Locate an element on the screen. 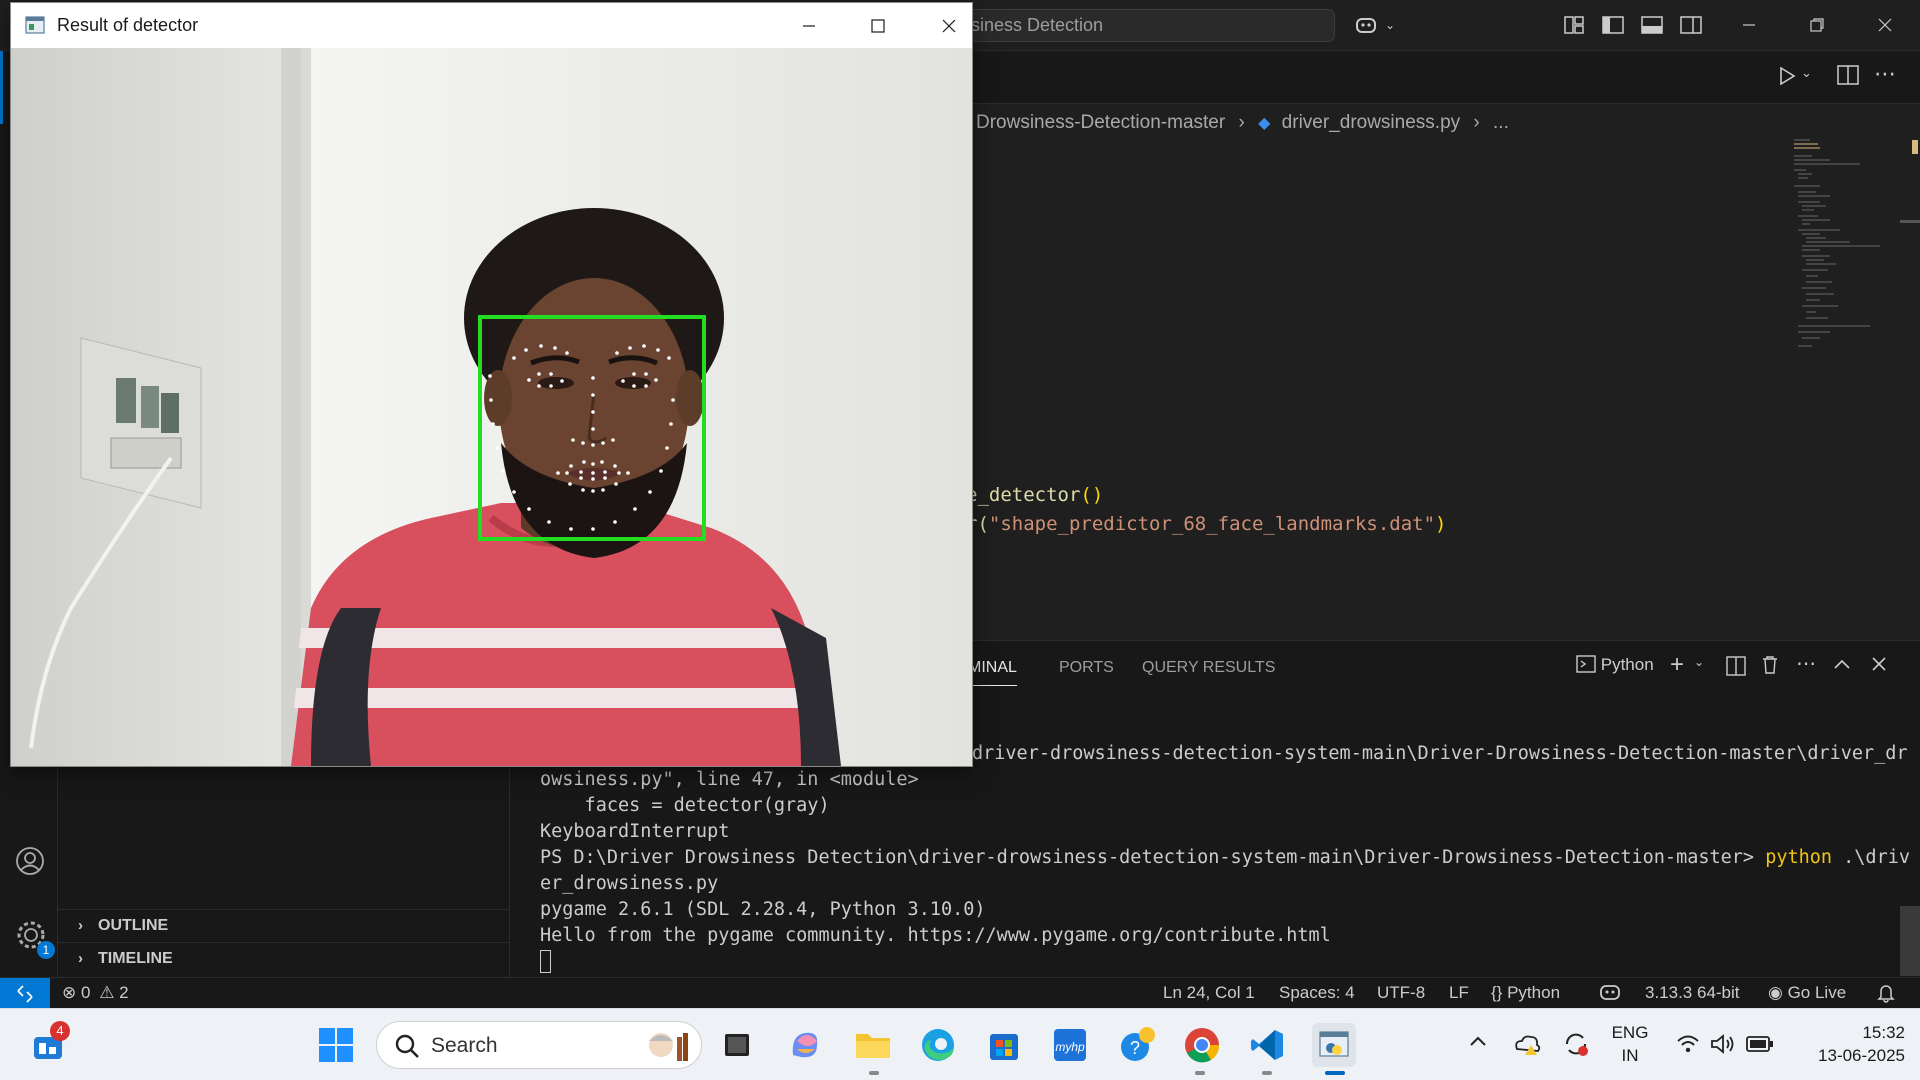  search-highlight-icon is located at coordinates (667, 1048).